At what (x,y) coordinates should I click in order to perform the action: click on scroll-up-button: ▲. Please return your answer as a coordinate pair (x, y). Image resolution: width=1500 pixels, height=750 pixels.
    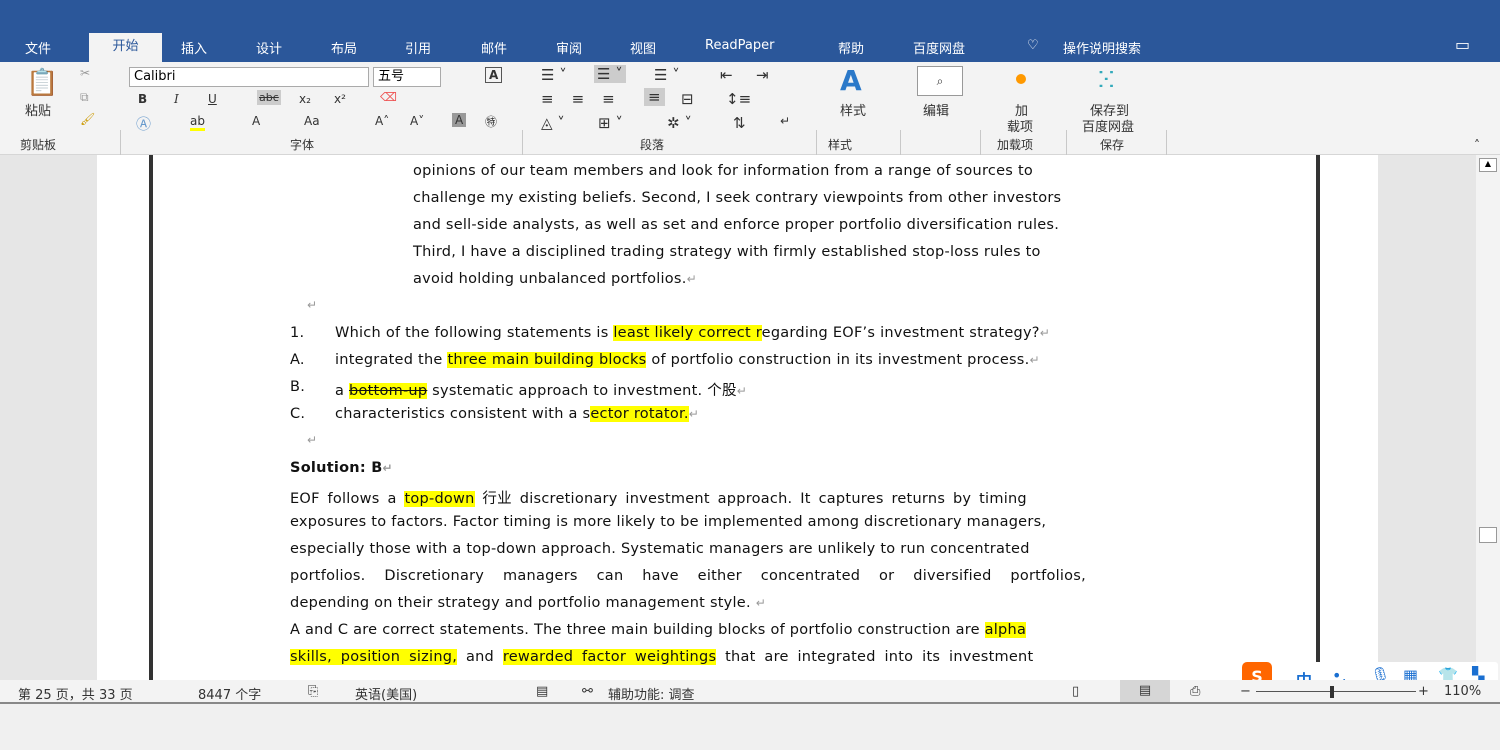
    Looking at the image, I should click on (1488, 165).